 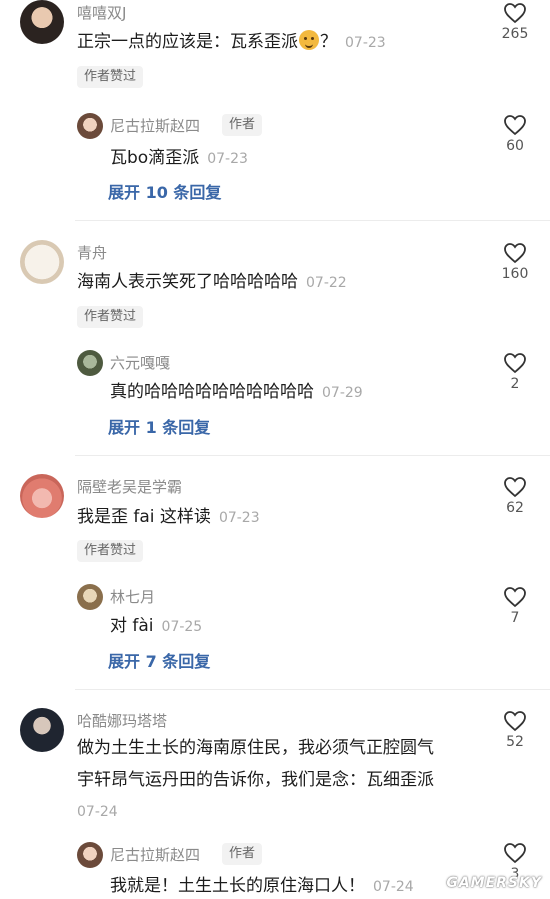 I want to click on comment-text-body: 正宗一点的应该是：瓦系歪派, so click(x=187, y=42).